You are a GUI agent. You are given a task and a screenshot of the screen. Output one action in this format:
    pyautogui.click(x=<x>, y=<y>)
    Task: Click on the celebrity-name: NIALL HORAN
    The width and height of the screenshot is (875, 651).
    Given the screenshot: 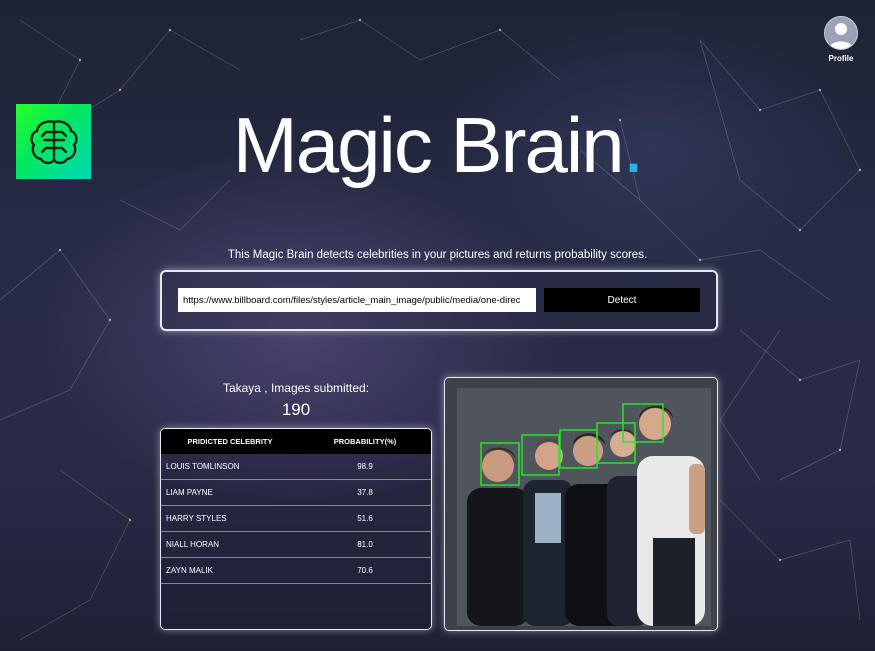 What is the action you would take?
    pyautogui.click(x=193, y=544)
    